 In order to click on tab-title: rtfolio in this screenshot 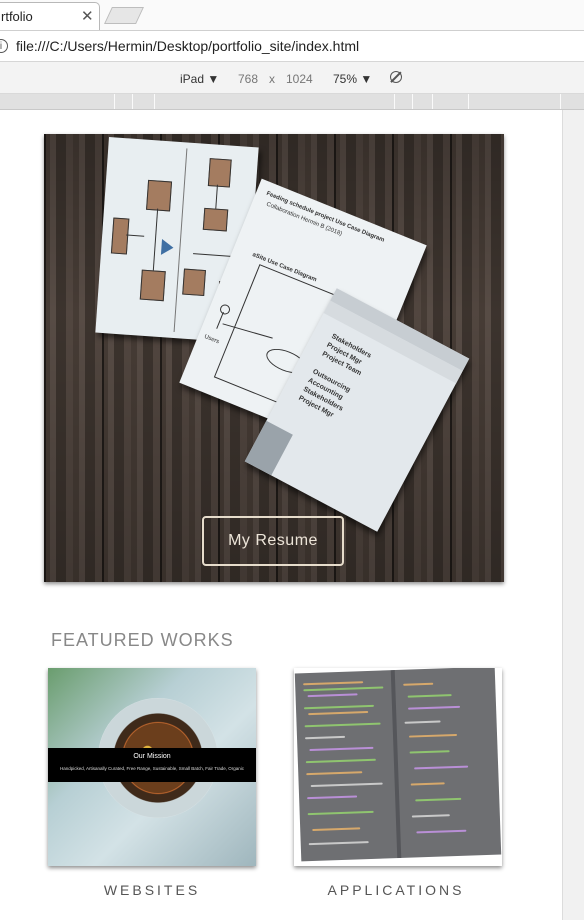, I will do `click(17, 16)`.